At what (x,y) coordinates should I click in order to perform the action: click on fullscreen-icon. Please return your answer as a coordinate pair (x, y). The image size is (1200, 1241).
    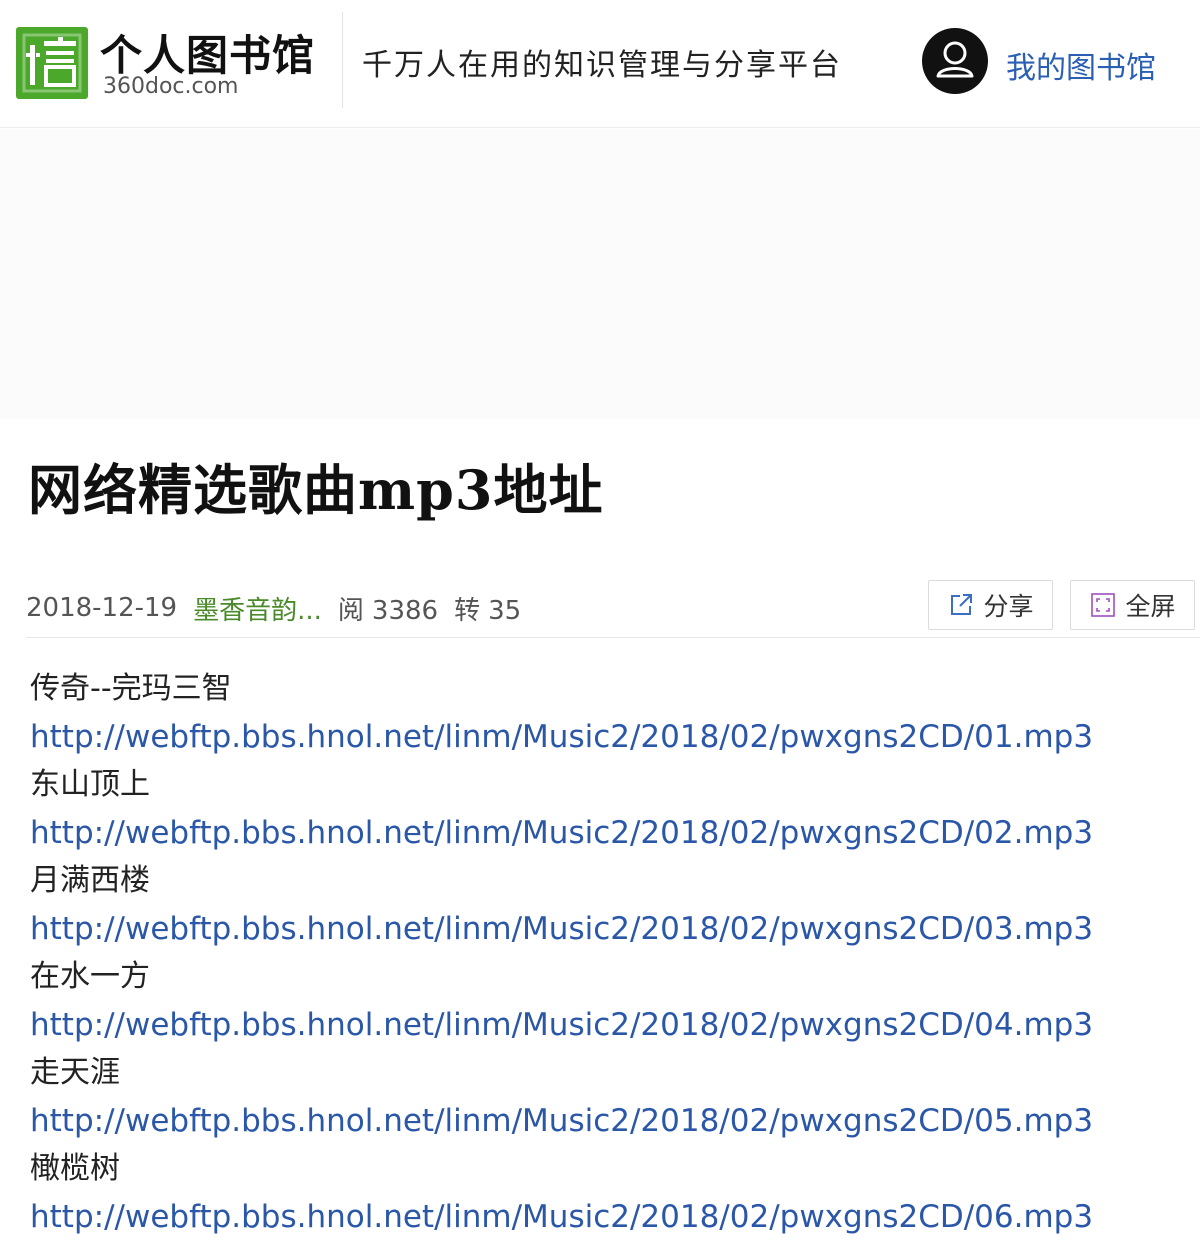
    Looking at the image, I should click on (1103, 605).